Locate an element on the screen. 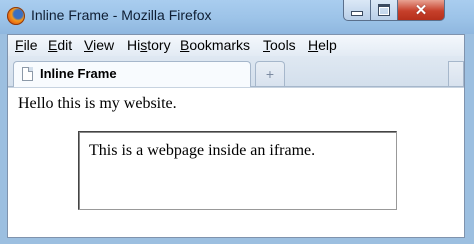 The width and height of the screenshot is (474, 244). tab-label: Inline Frame is located at coordinates (78, 73).